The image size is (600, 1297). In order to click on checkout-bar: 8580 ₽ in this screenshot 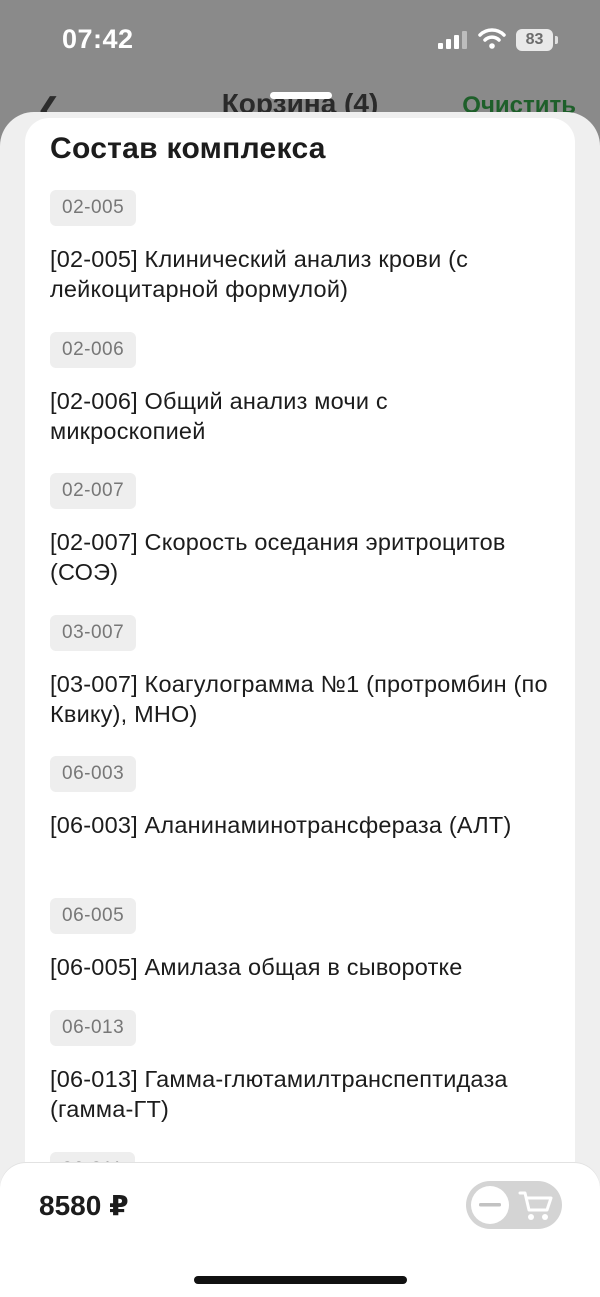, I will do `click(300, 1230)`.